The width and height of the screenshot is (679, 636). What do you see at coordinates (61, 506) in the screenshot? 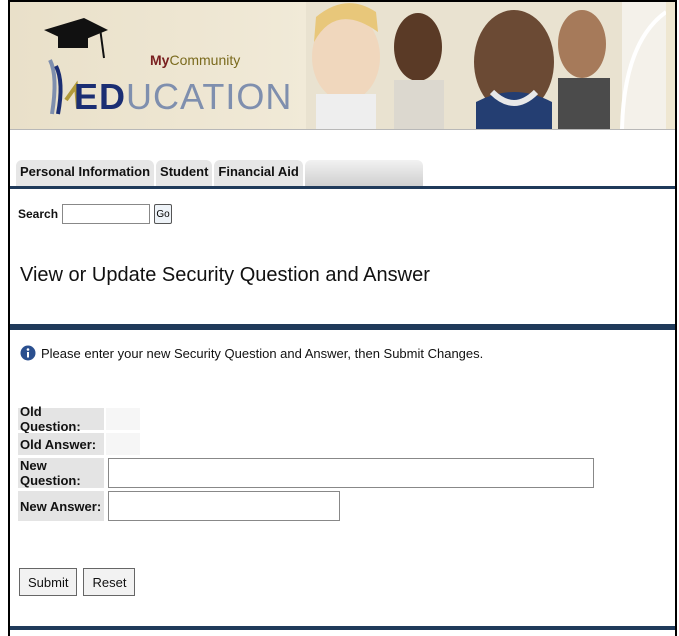
I see `new-answer-label: New Answer:` at bounding box center [61, 506].